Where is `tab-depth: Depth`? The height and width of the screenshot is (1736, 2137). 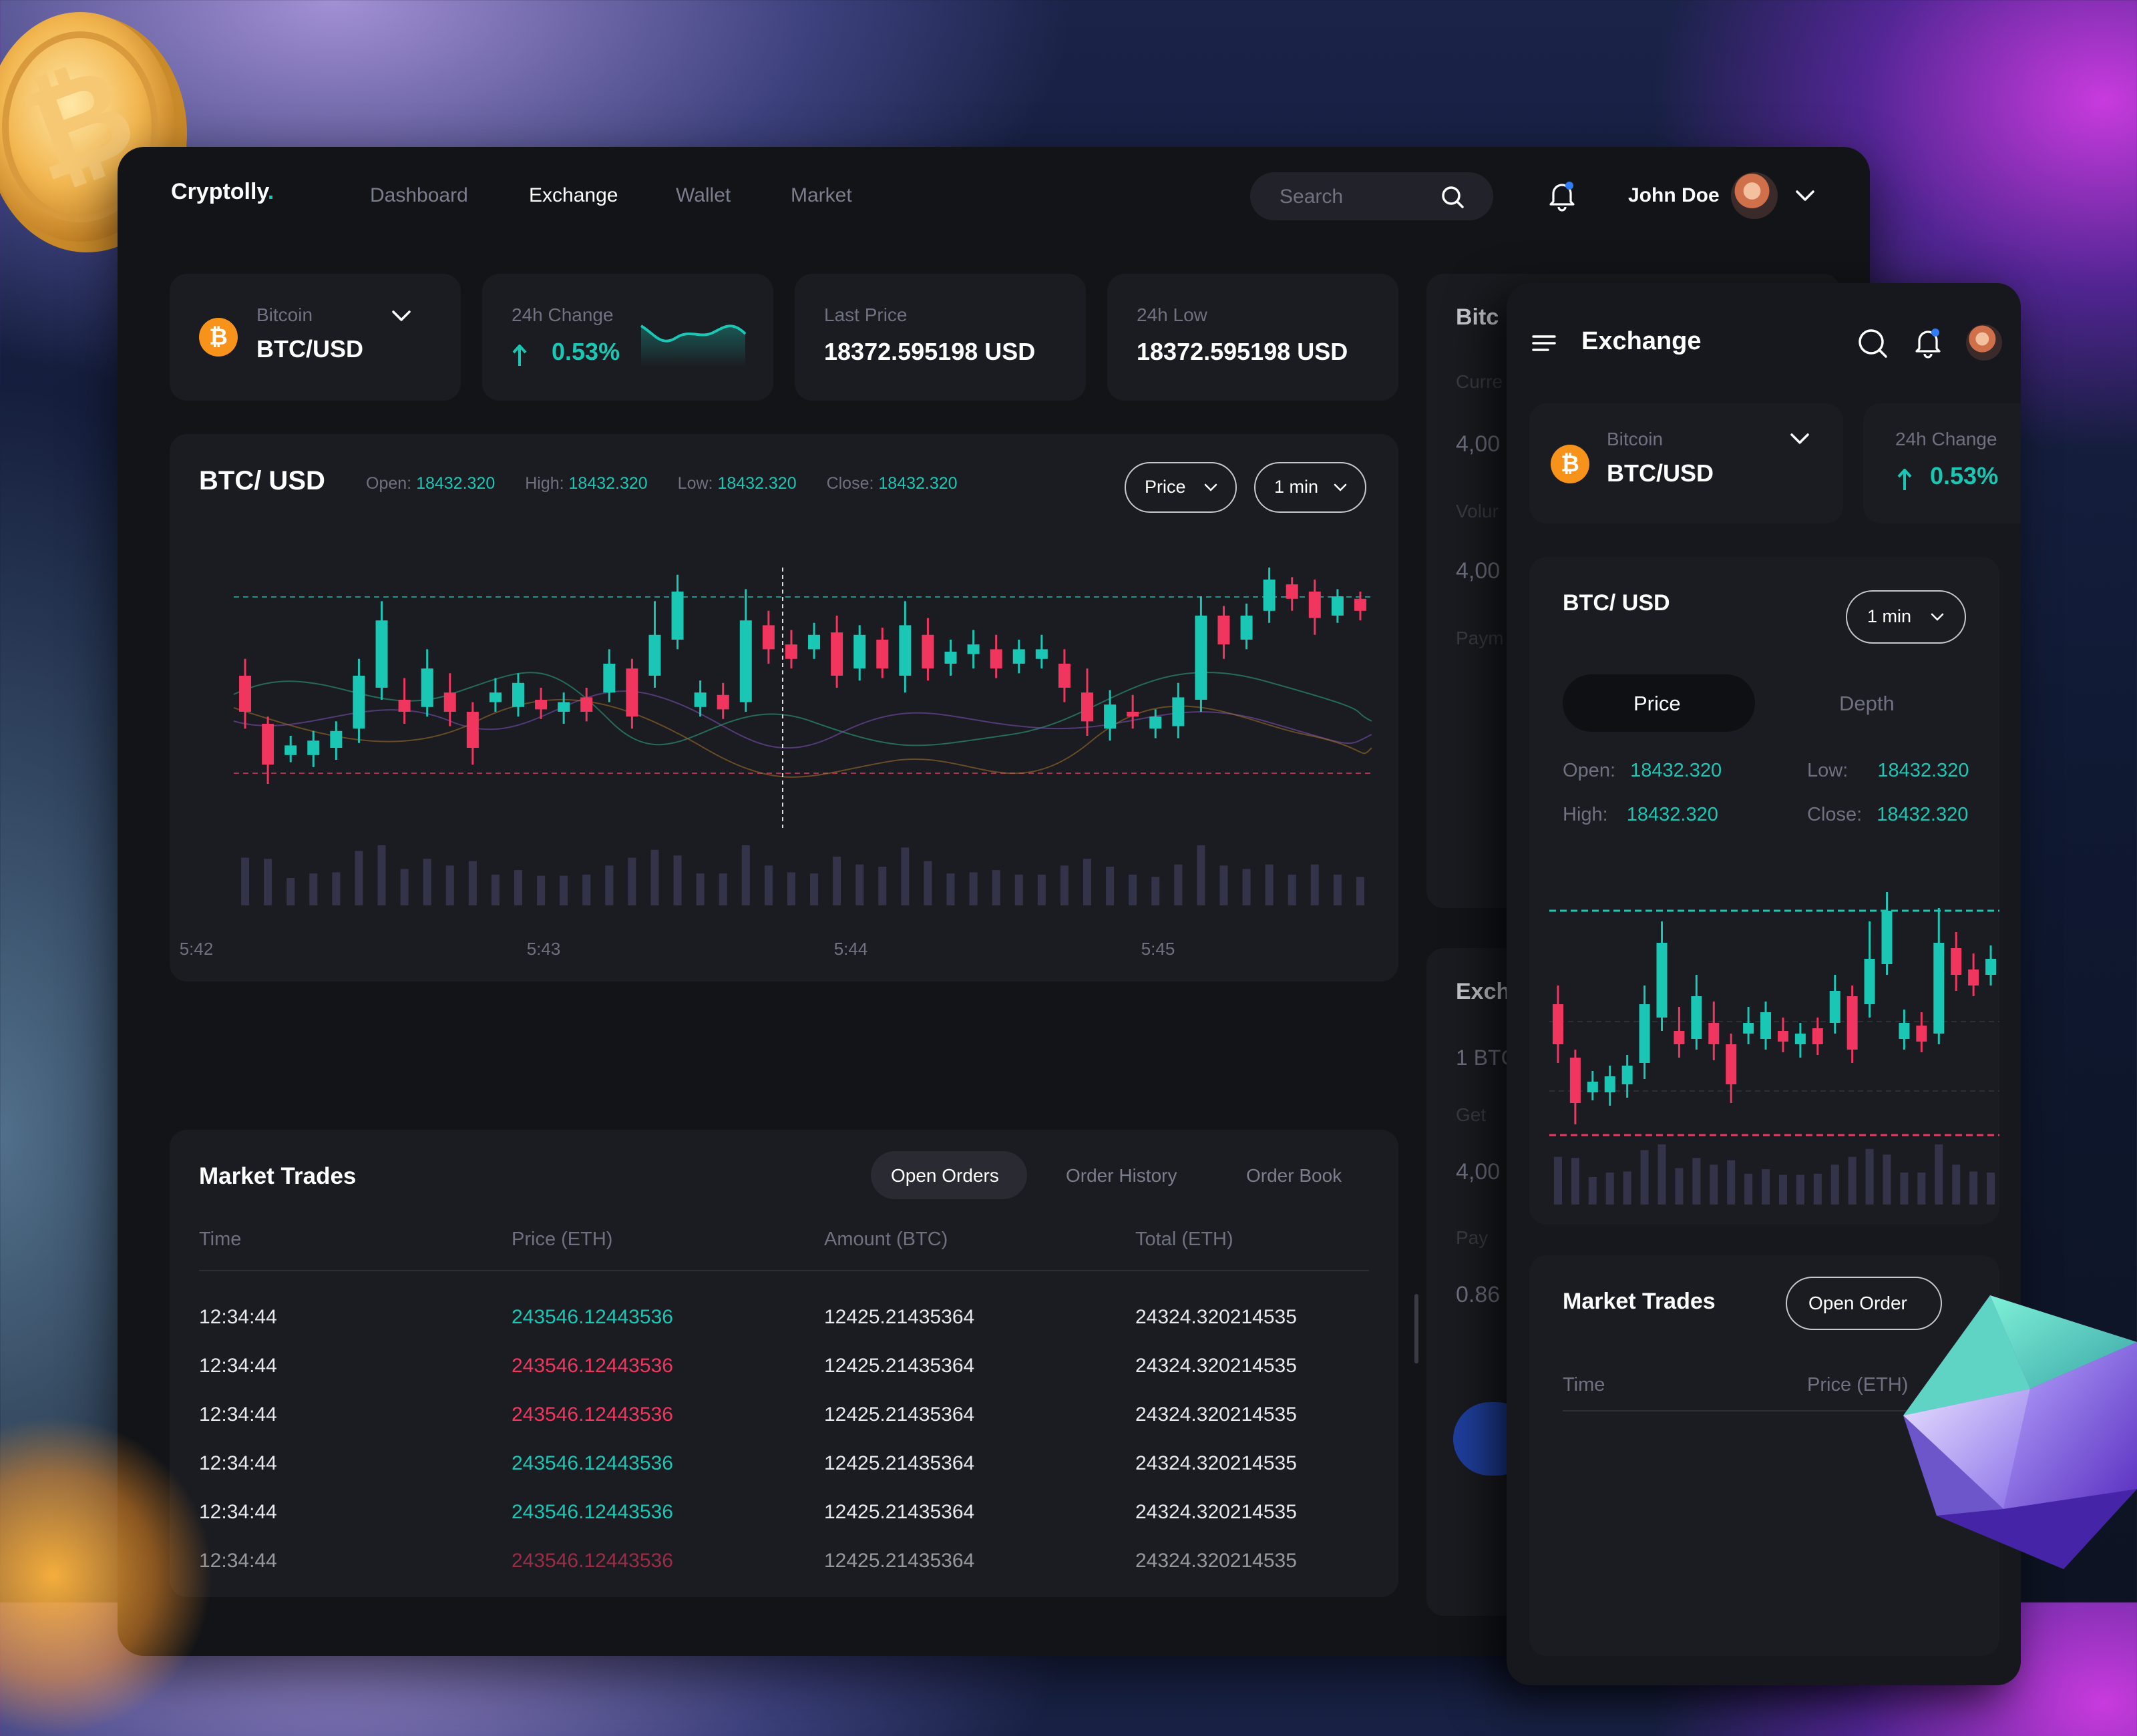 tab-depth: Depth is located at coordinates (1867, 704).